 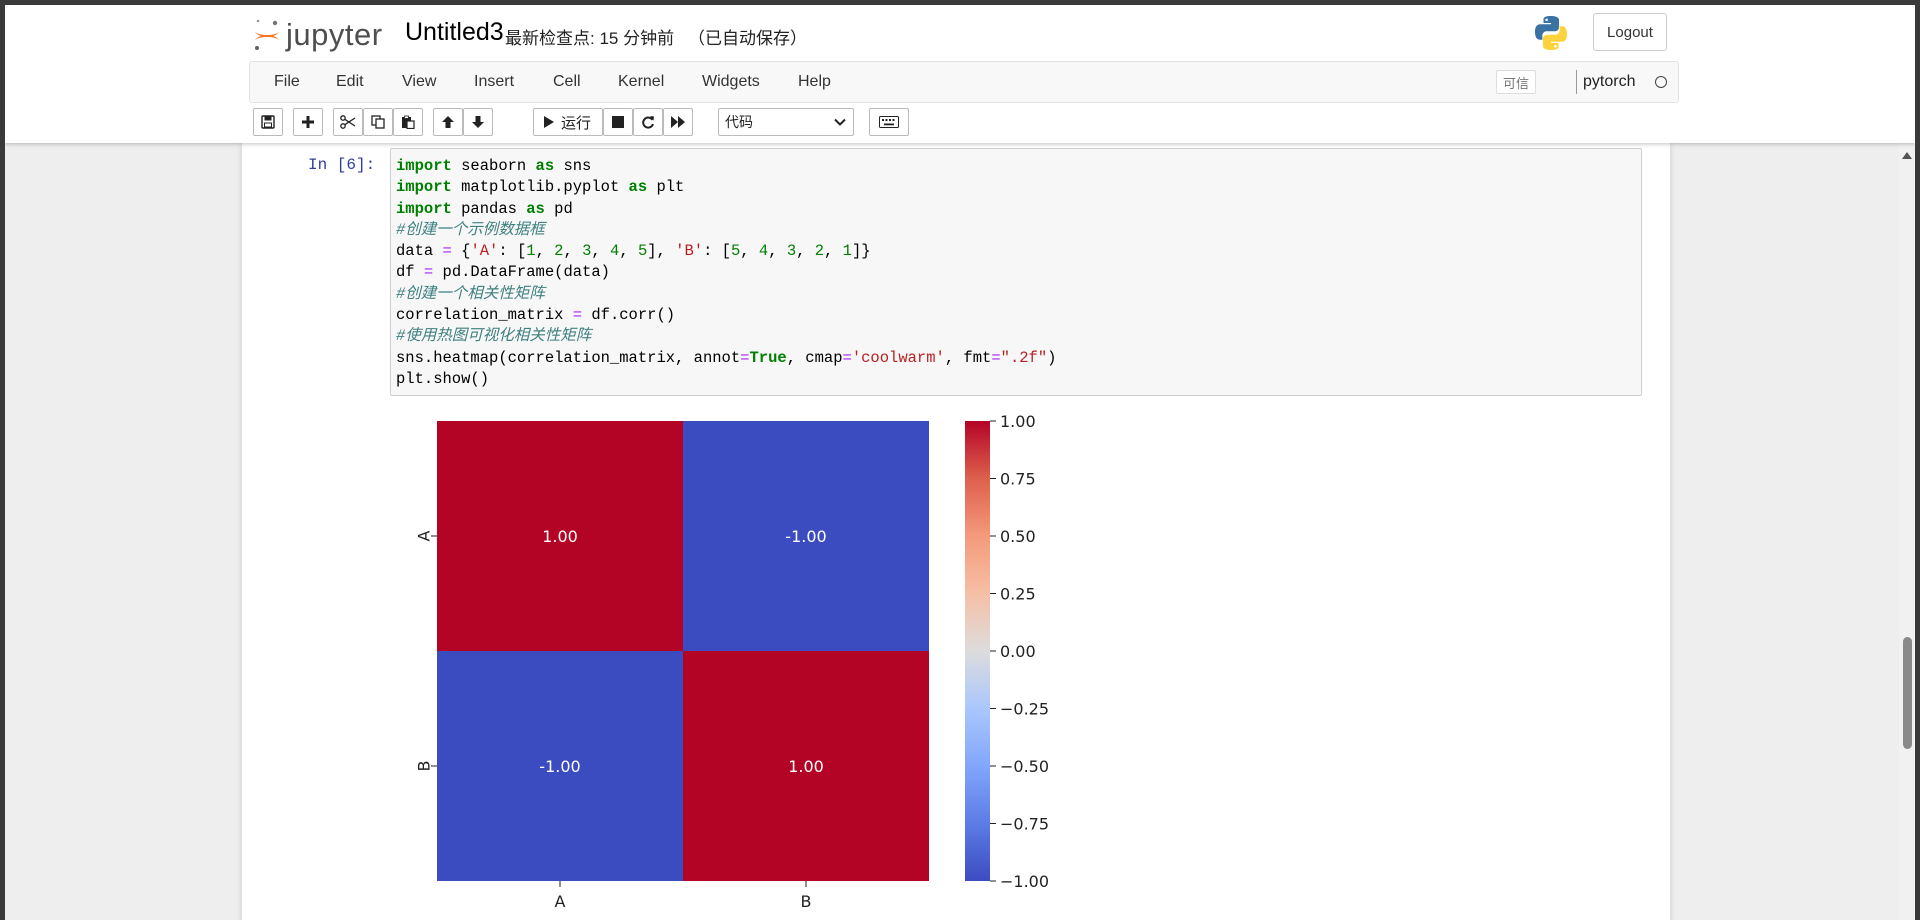 I want to click on cell-type-select: 代码, so click(x=786, y=122).